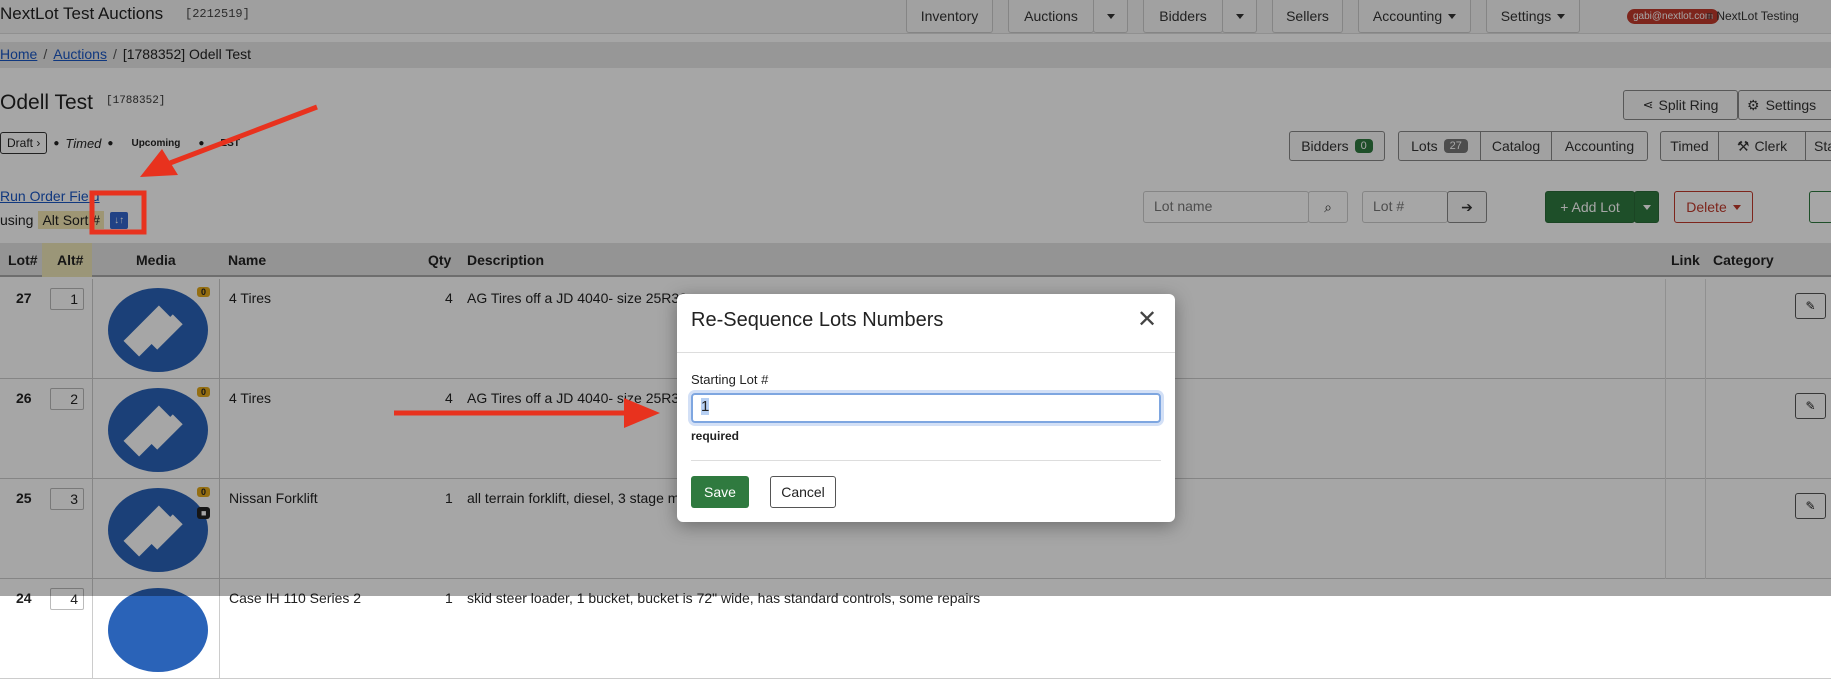 The image size is (1831, 679). Describe the element at coordinates (926, 352) in the screenshot. I see `modal-header-divider` at that location.